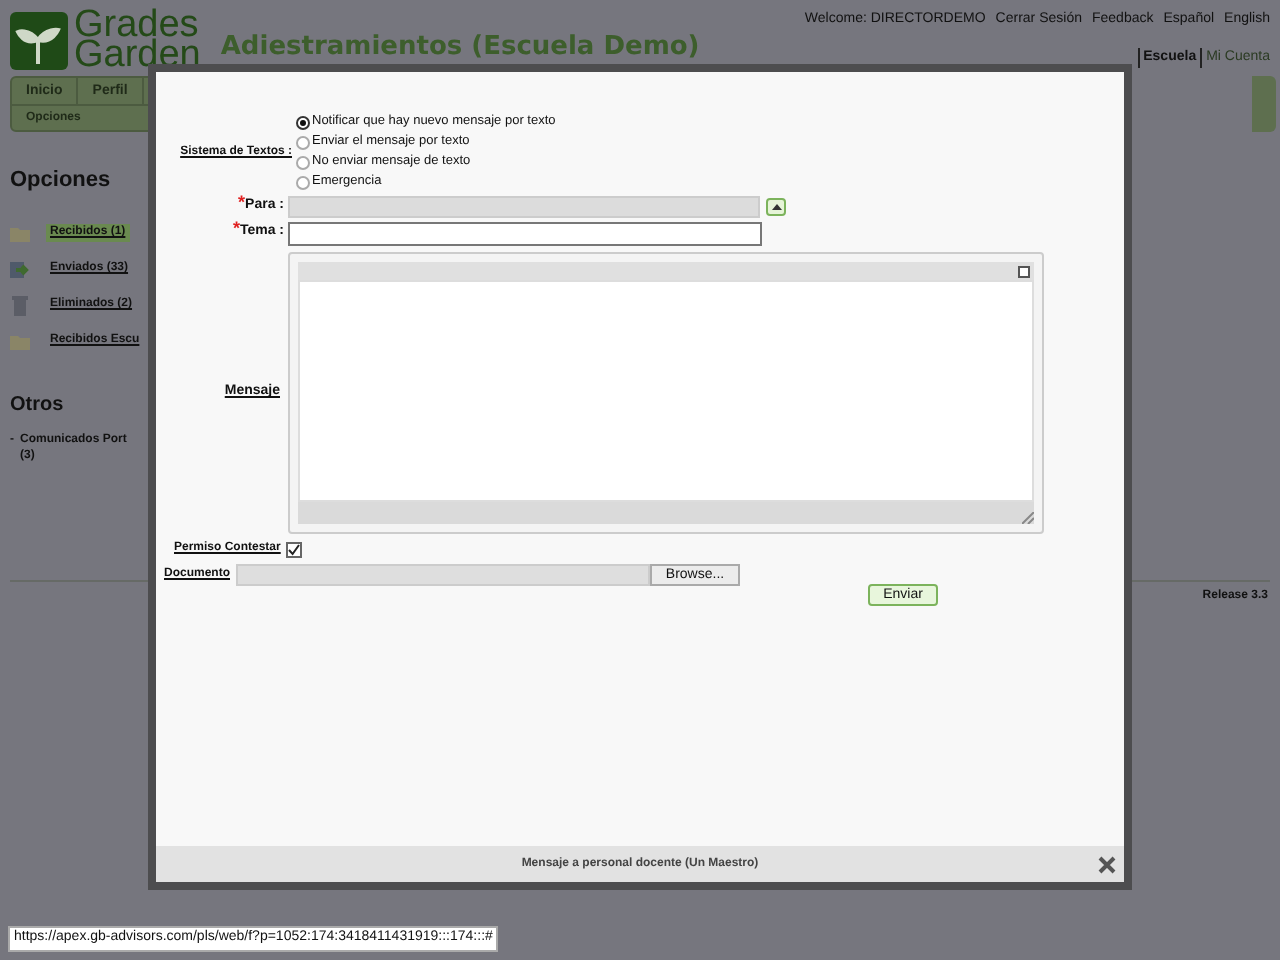  I want to click on sprout-icon, so click(39, 40).